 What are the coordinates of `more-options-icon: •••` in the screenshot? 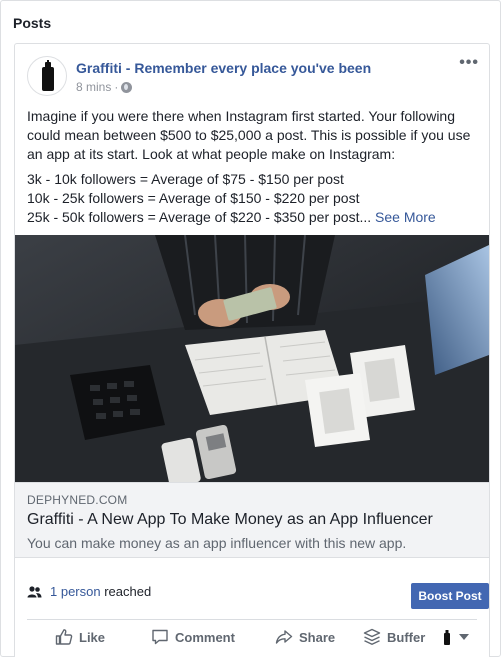 It's located at (469, 63).